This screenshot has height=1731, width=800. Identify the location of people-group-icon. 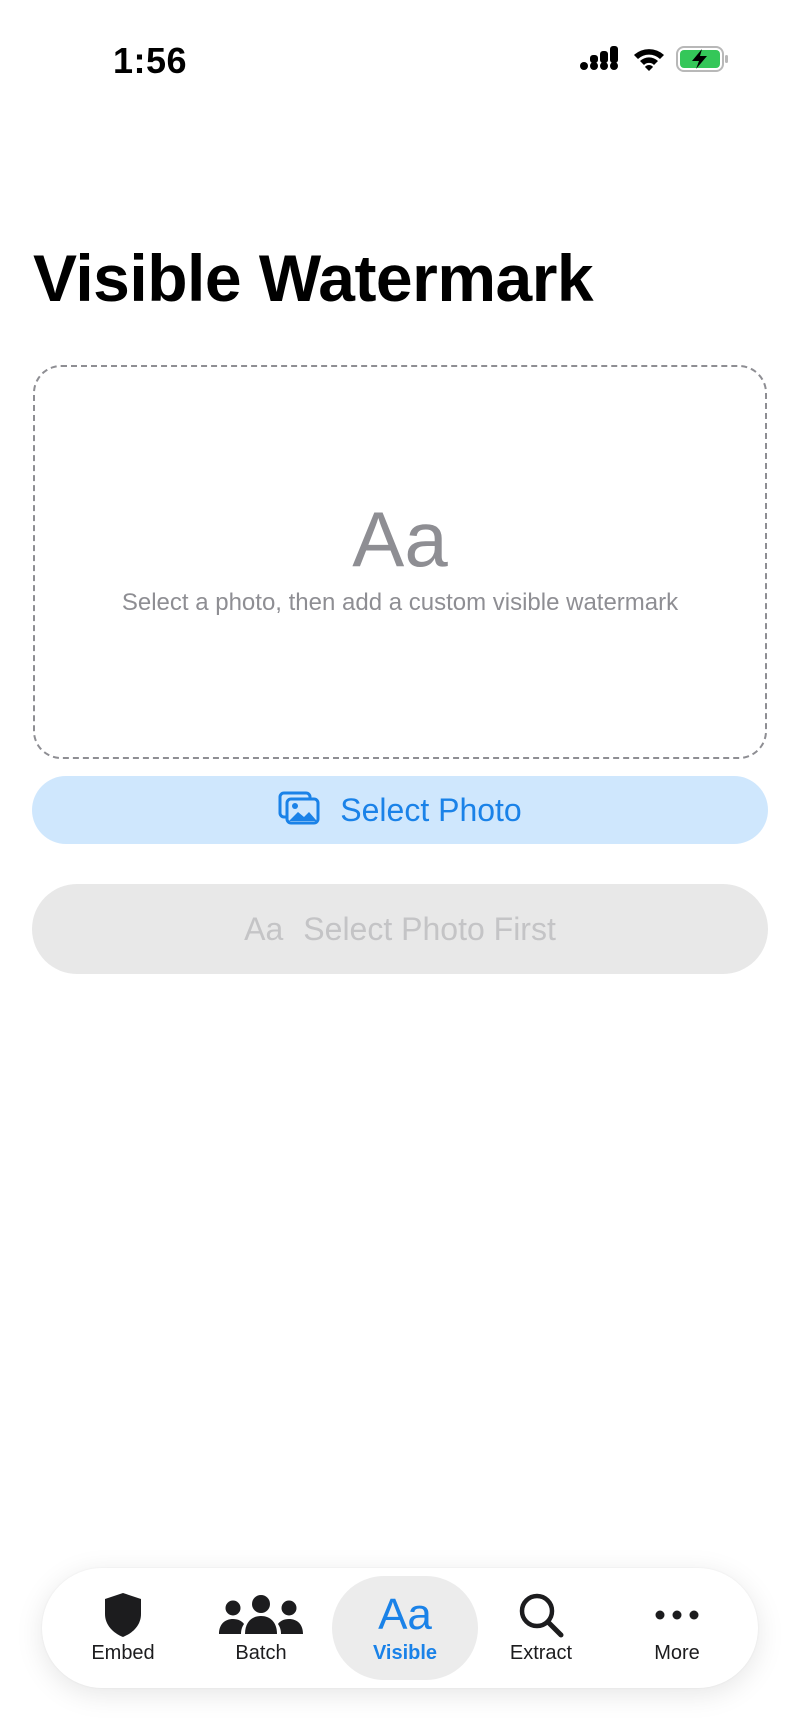
(261, 1615).